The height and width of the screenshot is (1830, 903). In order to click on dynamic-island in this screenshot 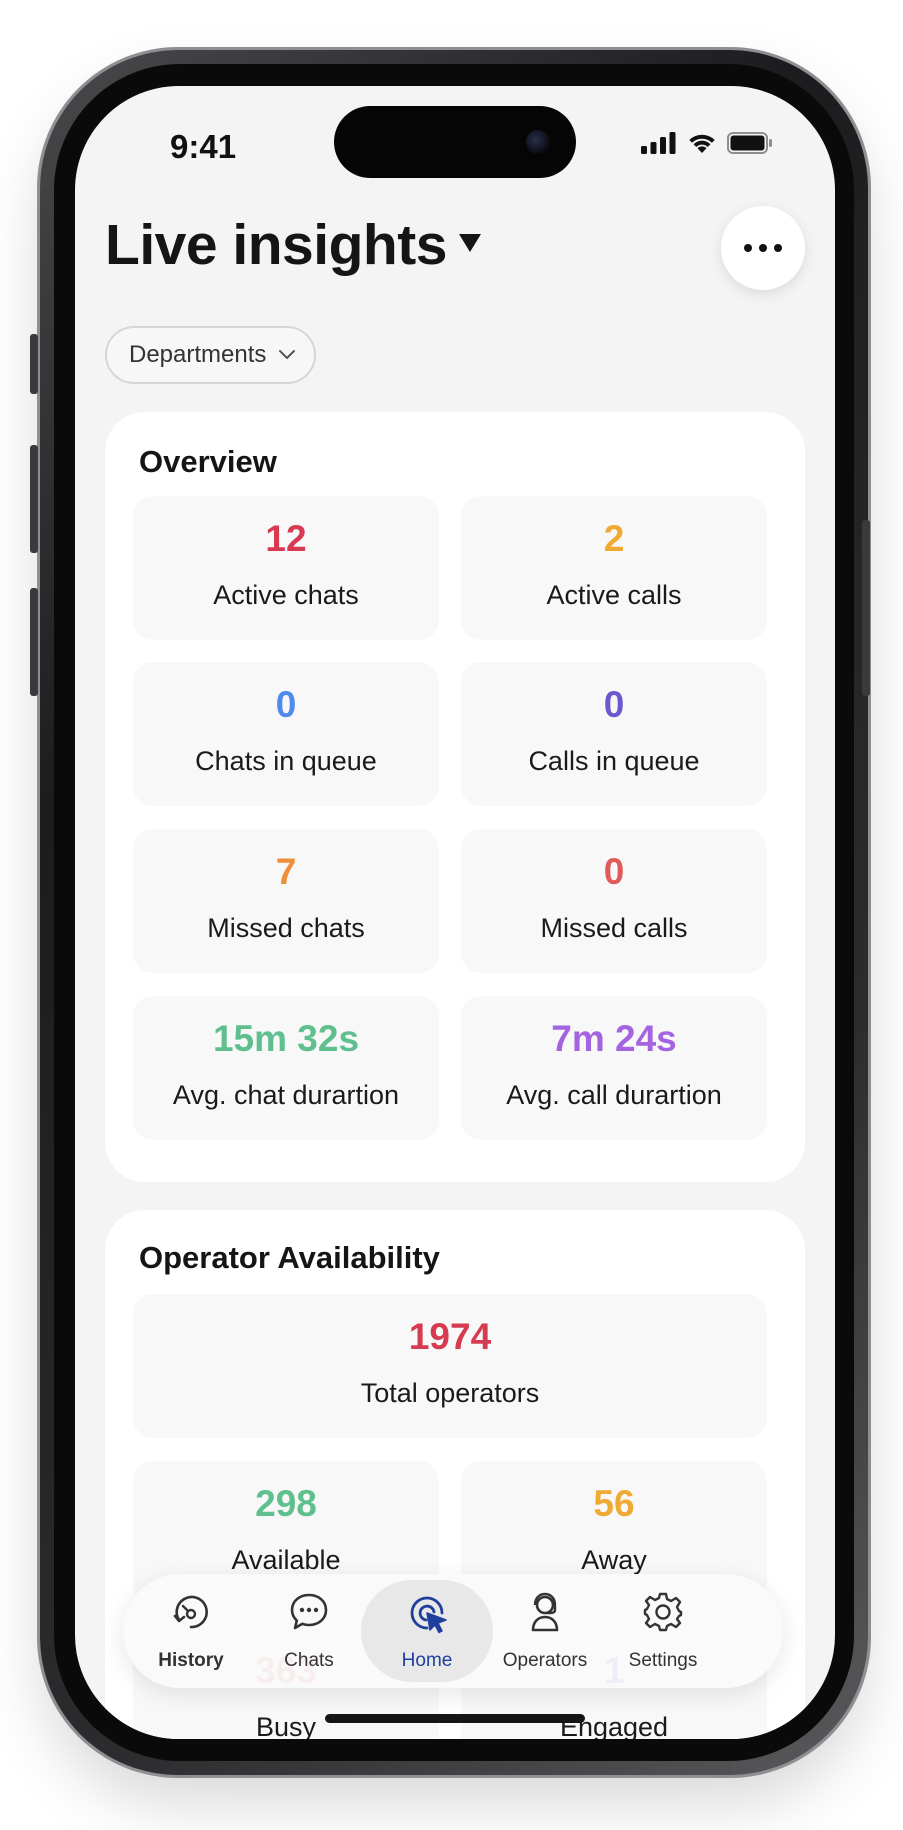, I will do `click(455, 142)`.